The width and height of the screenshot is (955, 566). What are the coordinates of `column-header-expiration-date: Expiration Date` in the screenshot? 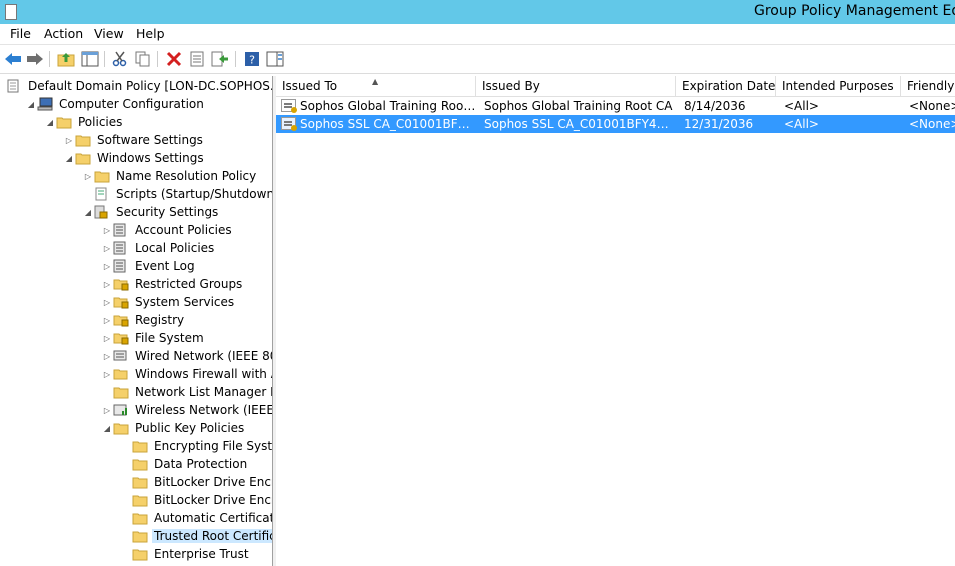 It's located at (726, 86).